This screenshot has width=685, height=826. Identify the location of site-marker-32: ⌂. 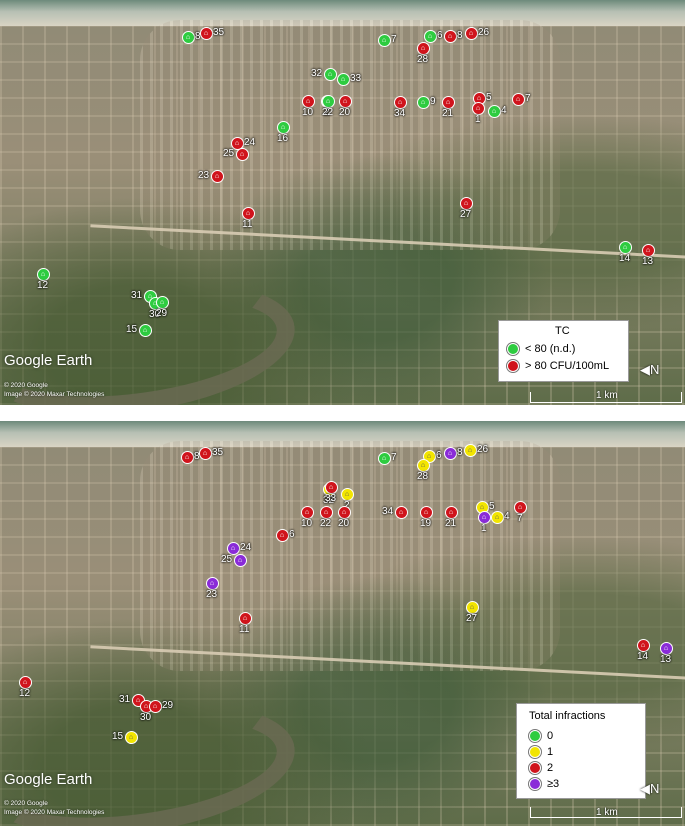
(330, 74).